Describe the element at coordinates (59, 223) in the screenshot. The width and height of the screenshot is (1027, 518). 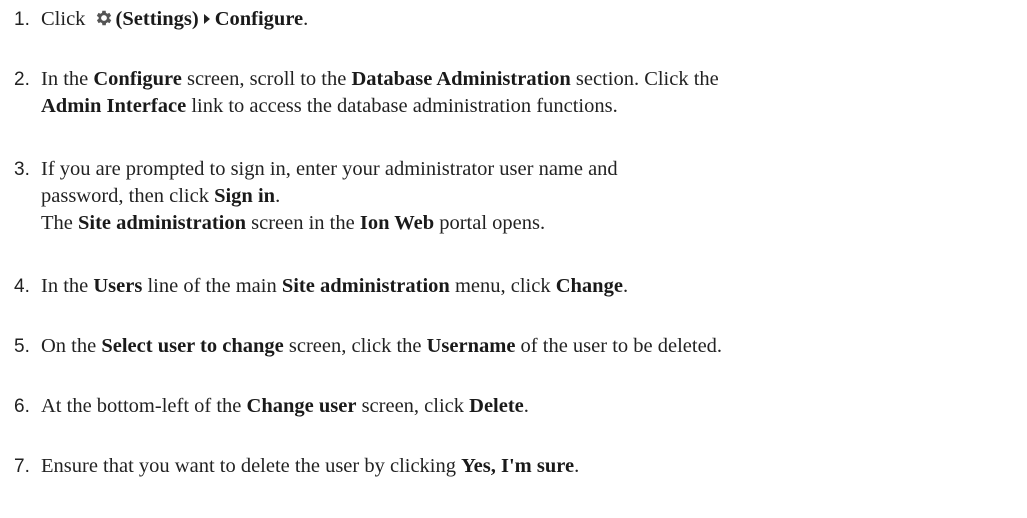
I see `step-text-run: The` at that location.